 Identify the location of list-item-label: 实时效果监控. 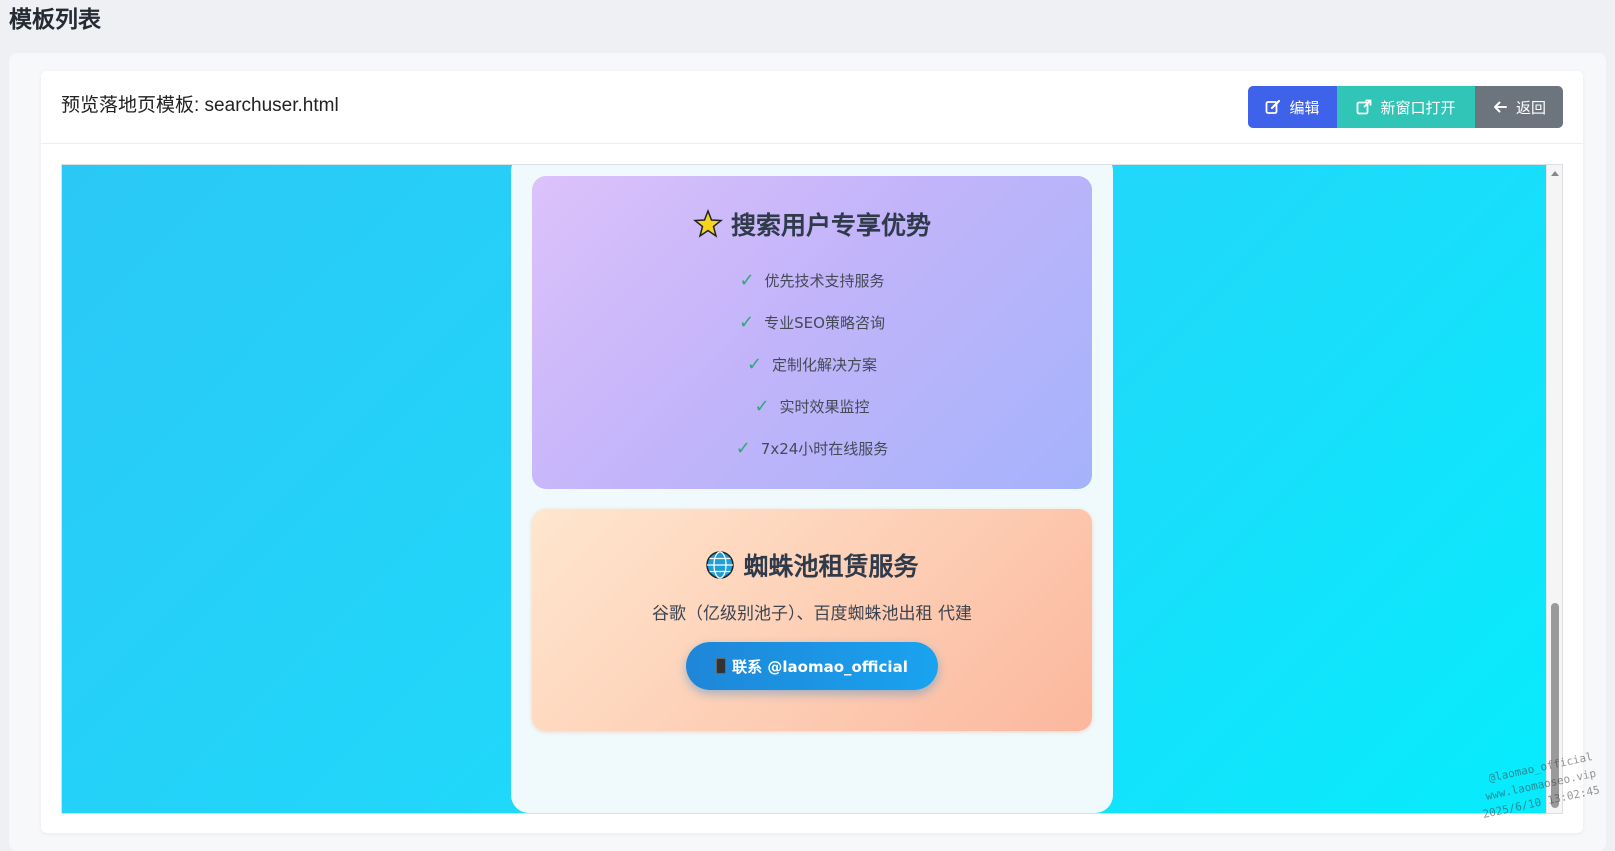
(824, 407).